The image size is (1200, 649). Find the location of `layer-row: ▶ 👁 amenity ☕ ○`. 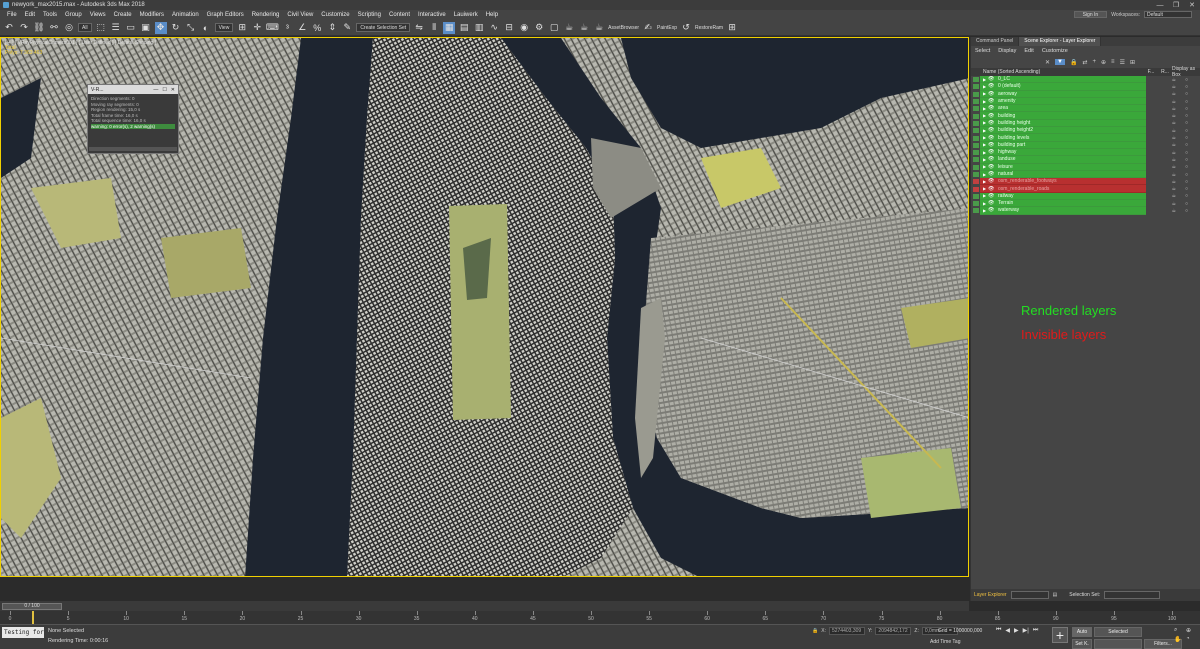

layer-row: ▶ 👁 amenity ☕ ○ is located at coordinates (1085, 101).